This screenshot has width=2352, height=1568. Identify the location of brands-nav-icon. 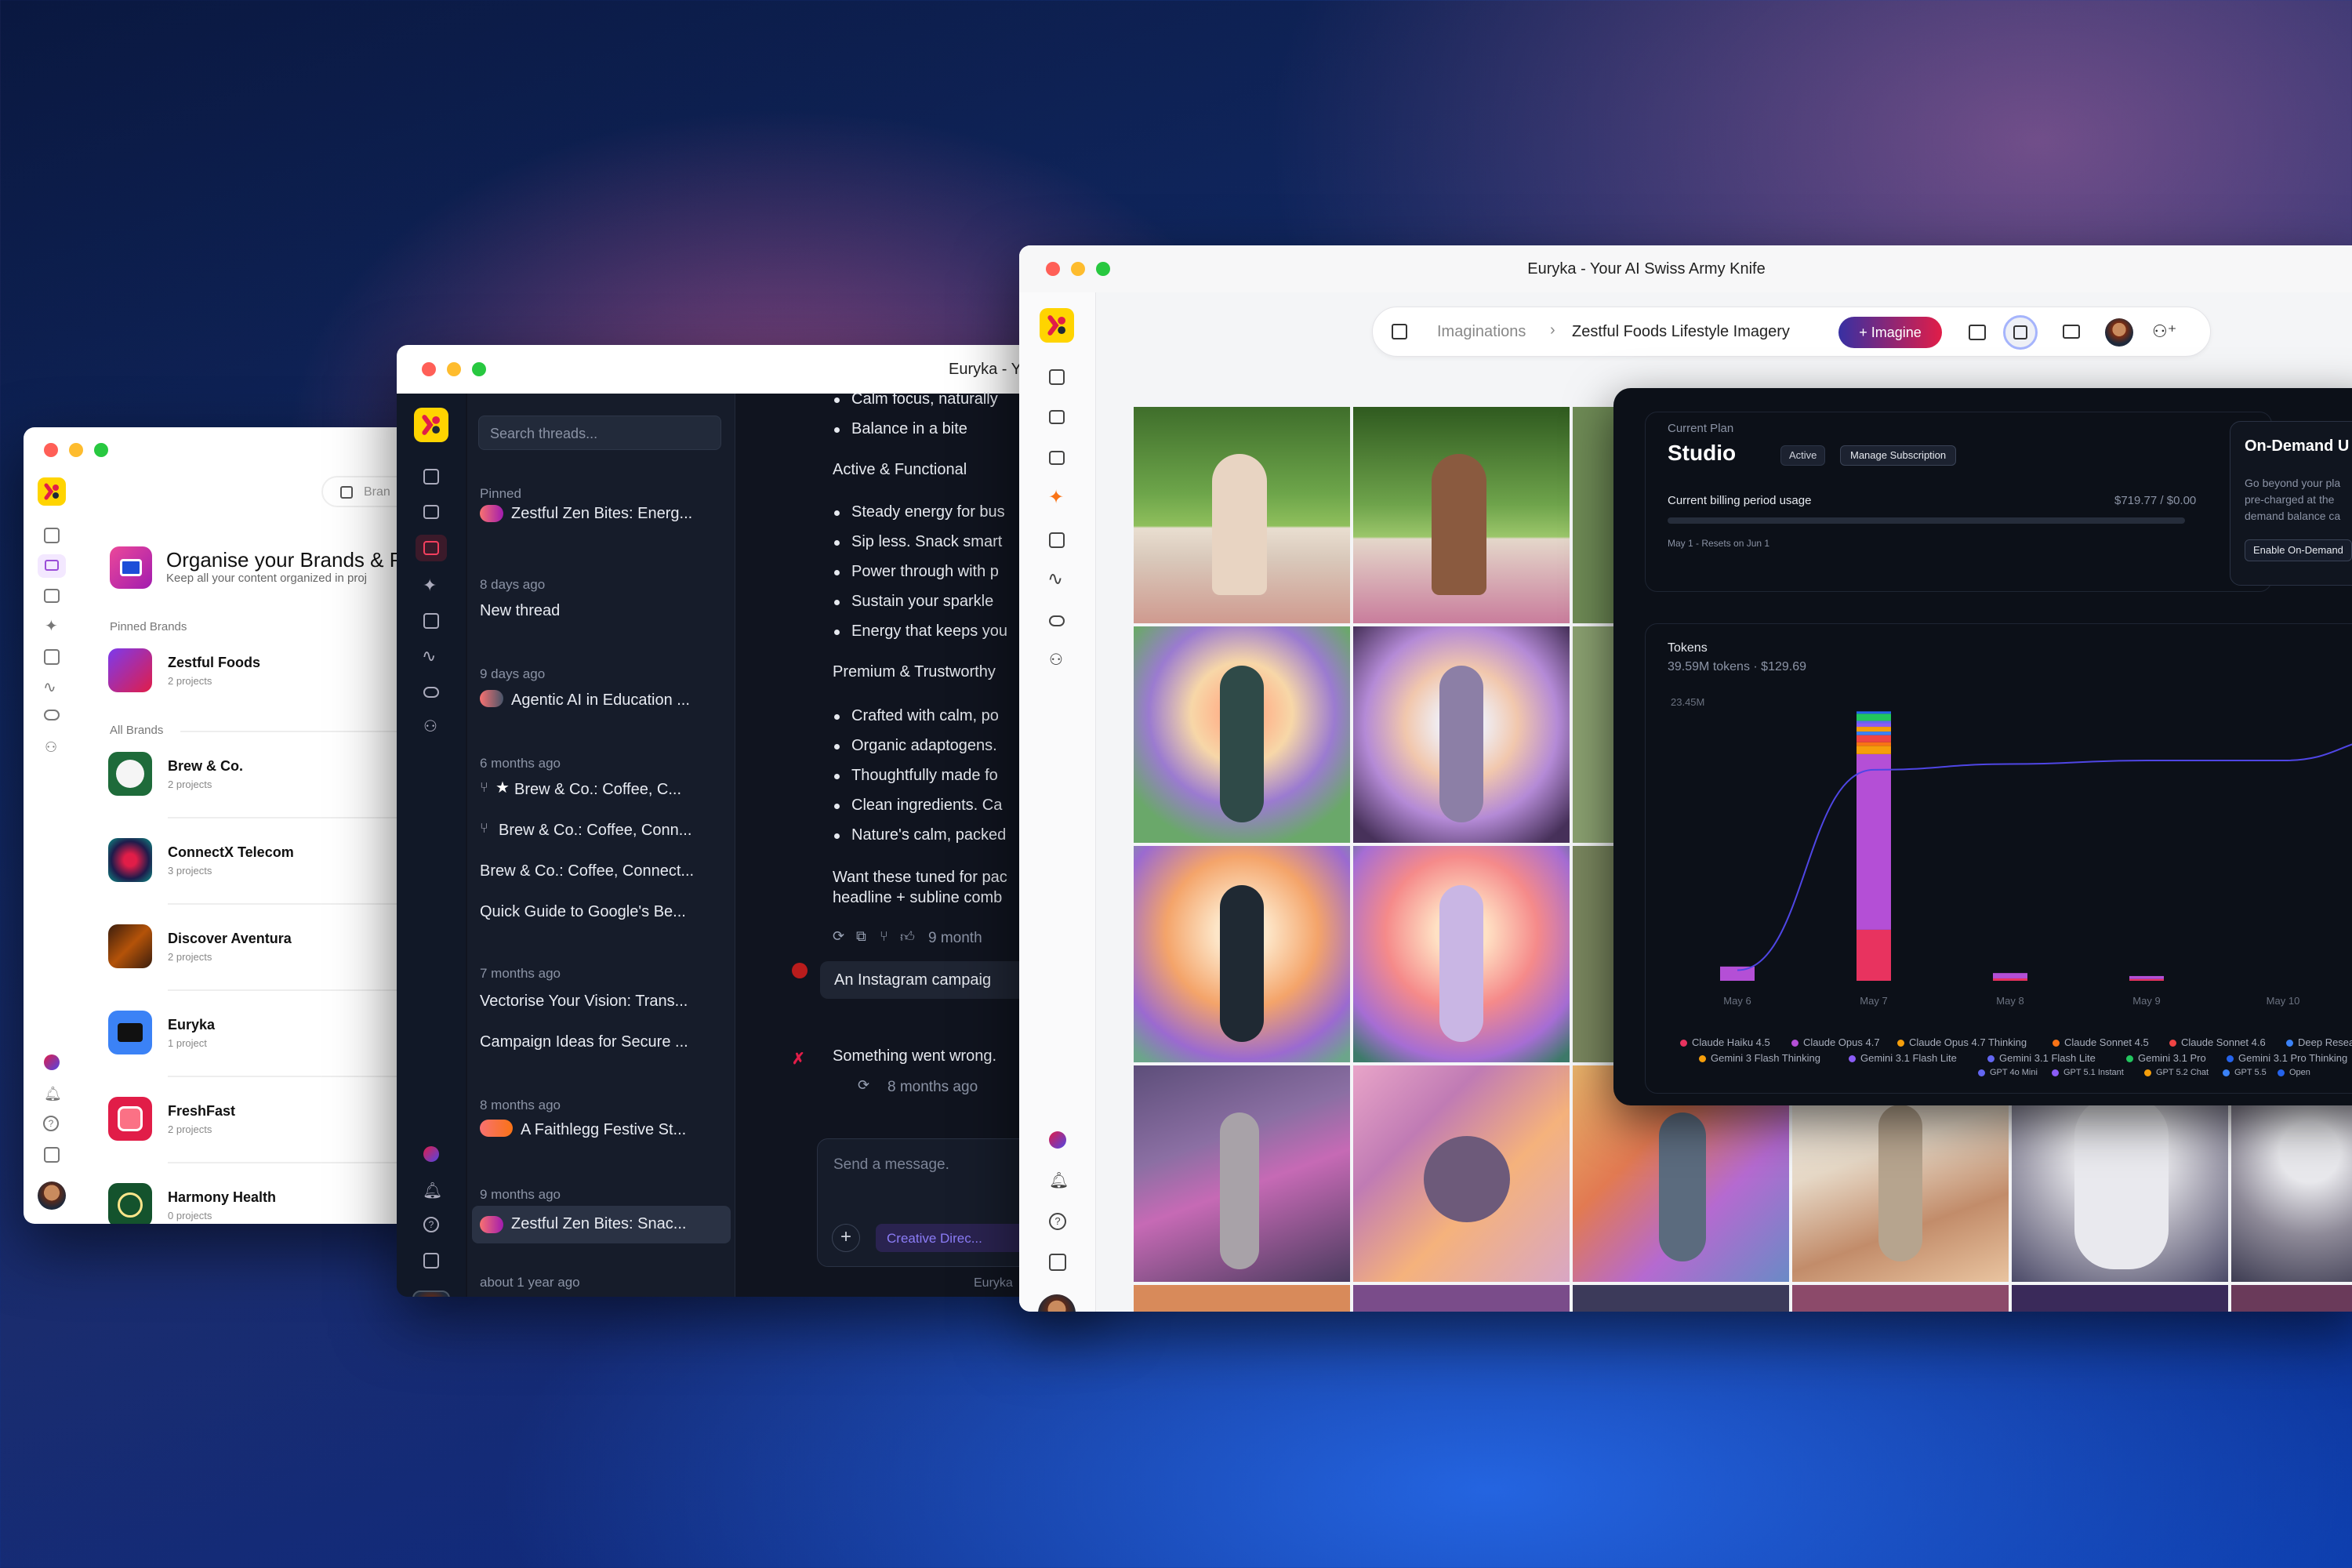
(52, 566).